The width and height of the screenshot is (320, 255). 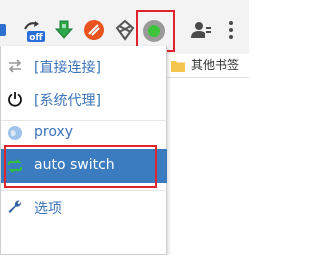 What do you see at coordinates (15, 166) in the screenshot?
I see `auto-switch-icon` at bounding box center [15, 166].